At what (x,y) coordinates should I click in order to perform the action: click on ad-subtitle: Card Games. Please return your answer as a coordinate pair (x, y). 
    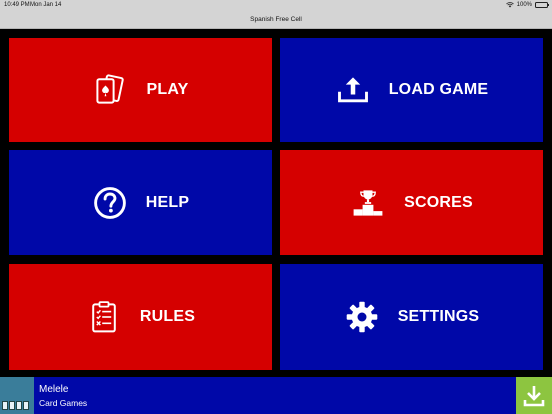
    Looking at the image, I should click on (63, 402).